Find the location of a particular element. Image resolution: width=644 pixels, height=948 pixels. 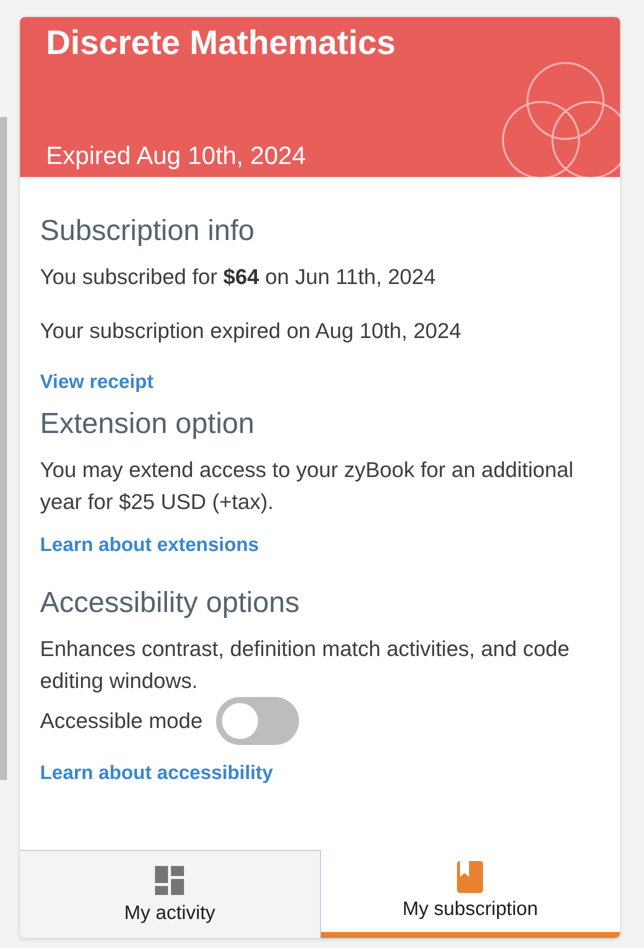

bottom-tab: My activity is located at coordinates (170, 894).